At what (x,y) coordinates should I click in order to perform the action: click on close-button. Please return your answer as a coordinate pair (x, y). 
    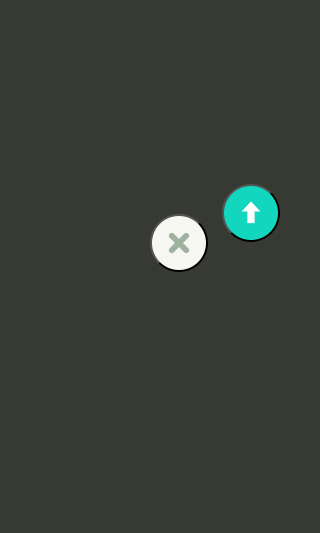
    Looking at the image, I should click on (179, 243).